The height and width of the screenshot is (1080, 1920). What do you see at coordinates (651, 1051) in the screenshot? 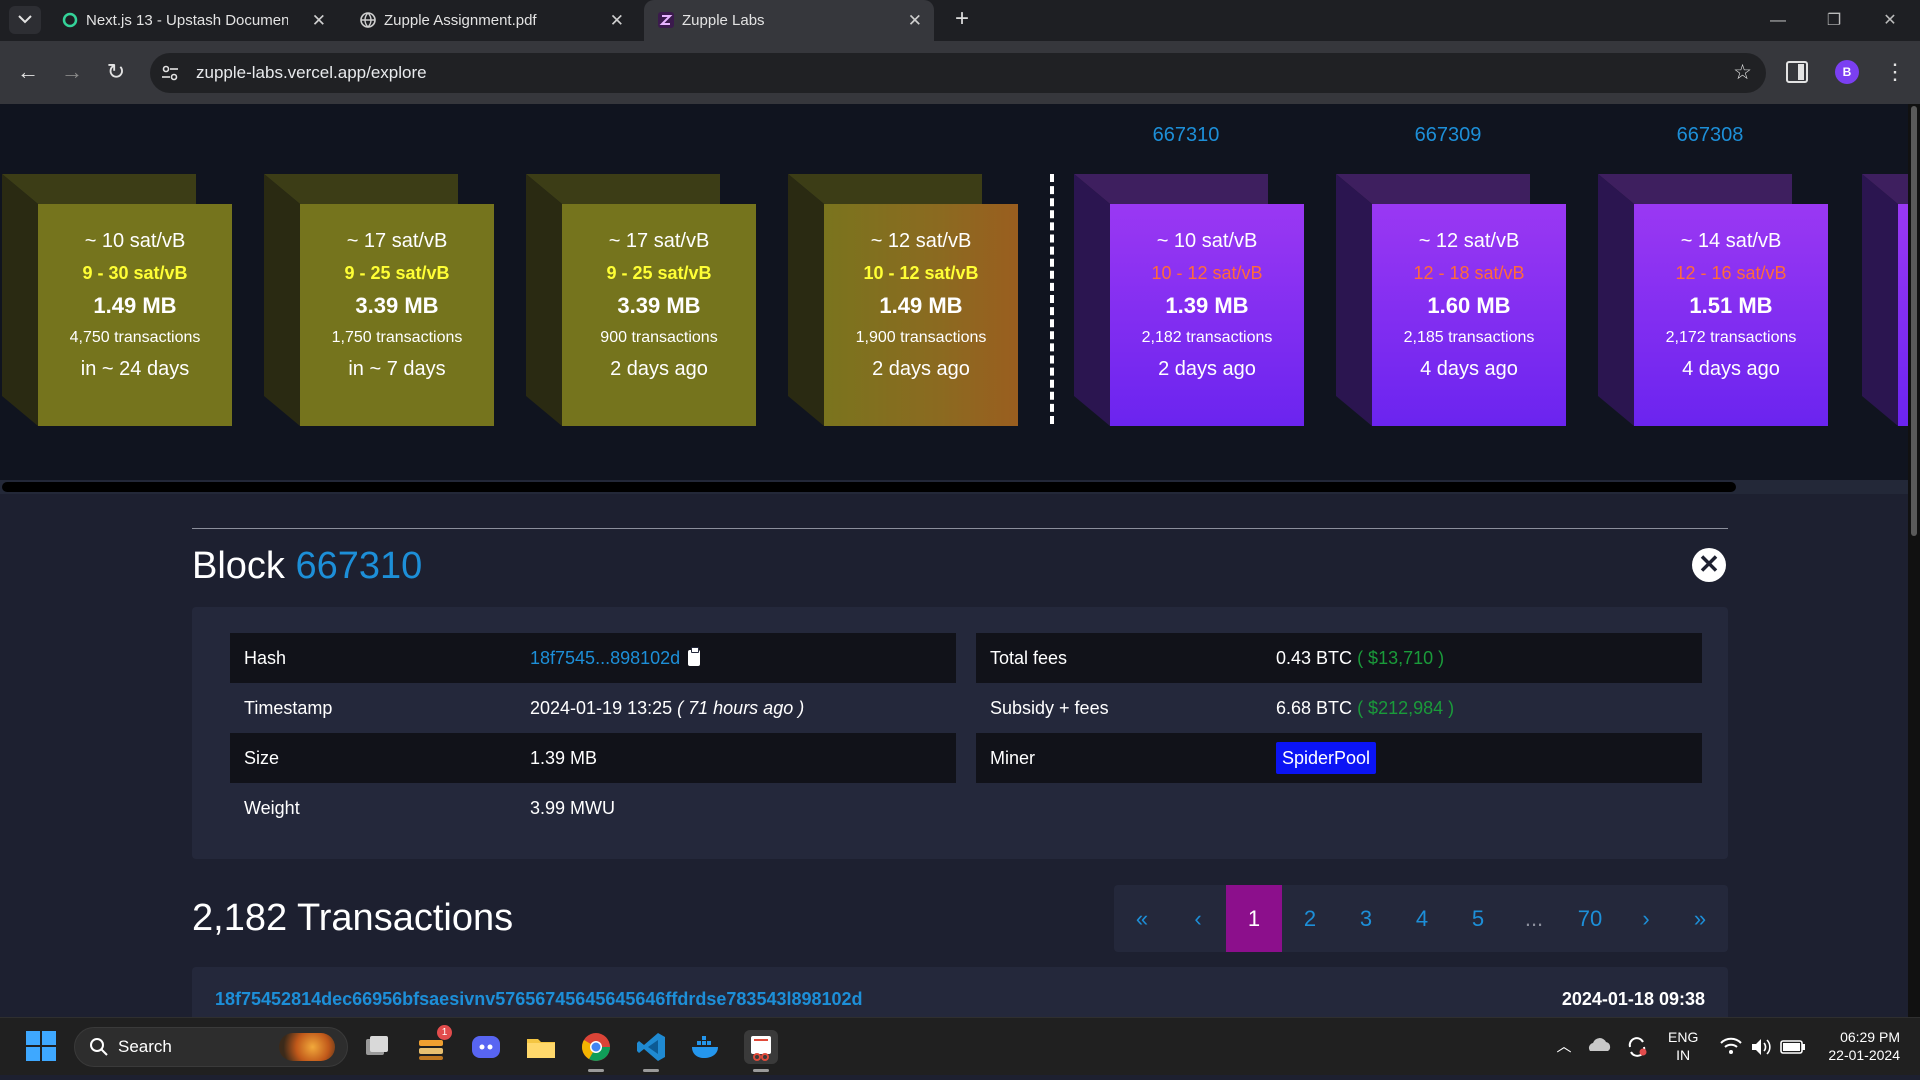
I see `vscode-icon` at bounding box center [651, 1051].